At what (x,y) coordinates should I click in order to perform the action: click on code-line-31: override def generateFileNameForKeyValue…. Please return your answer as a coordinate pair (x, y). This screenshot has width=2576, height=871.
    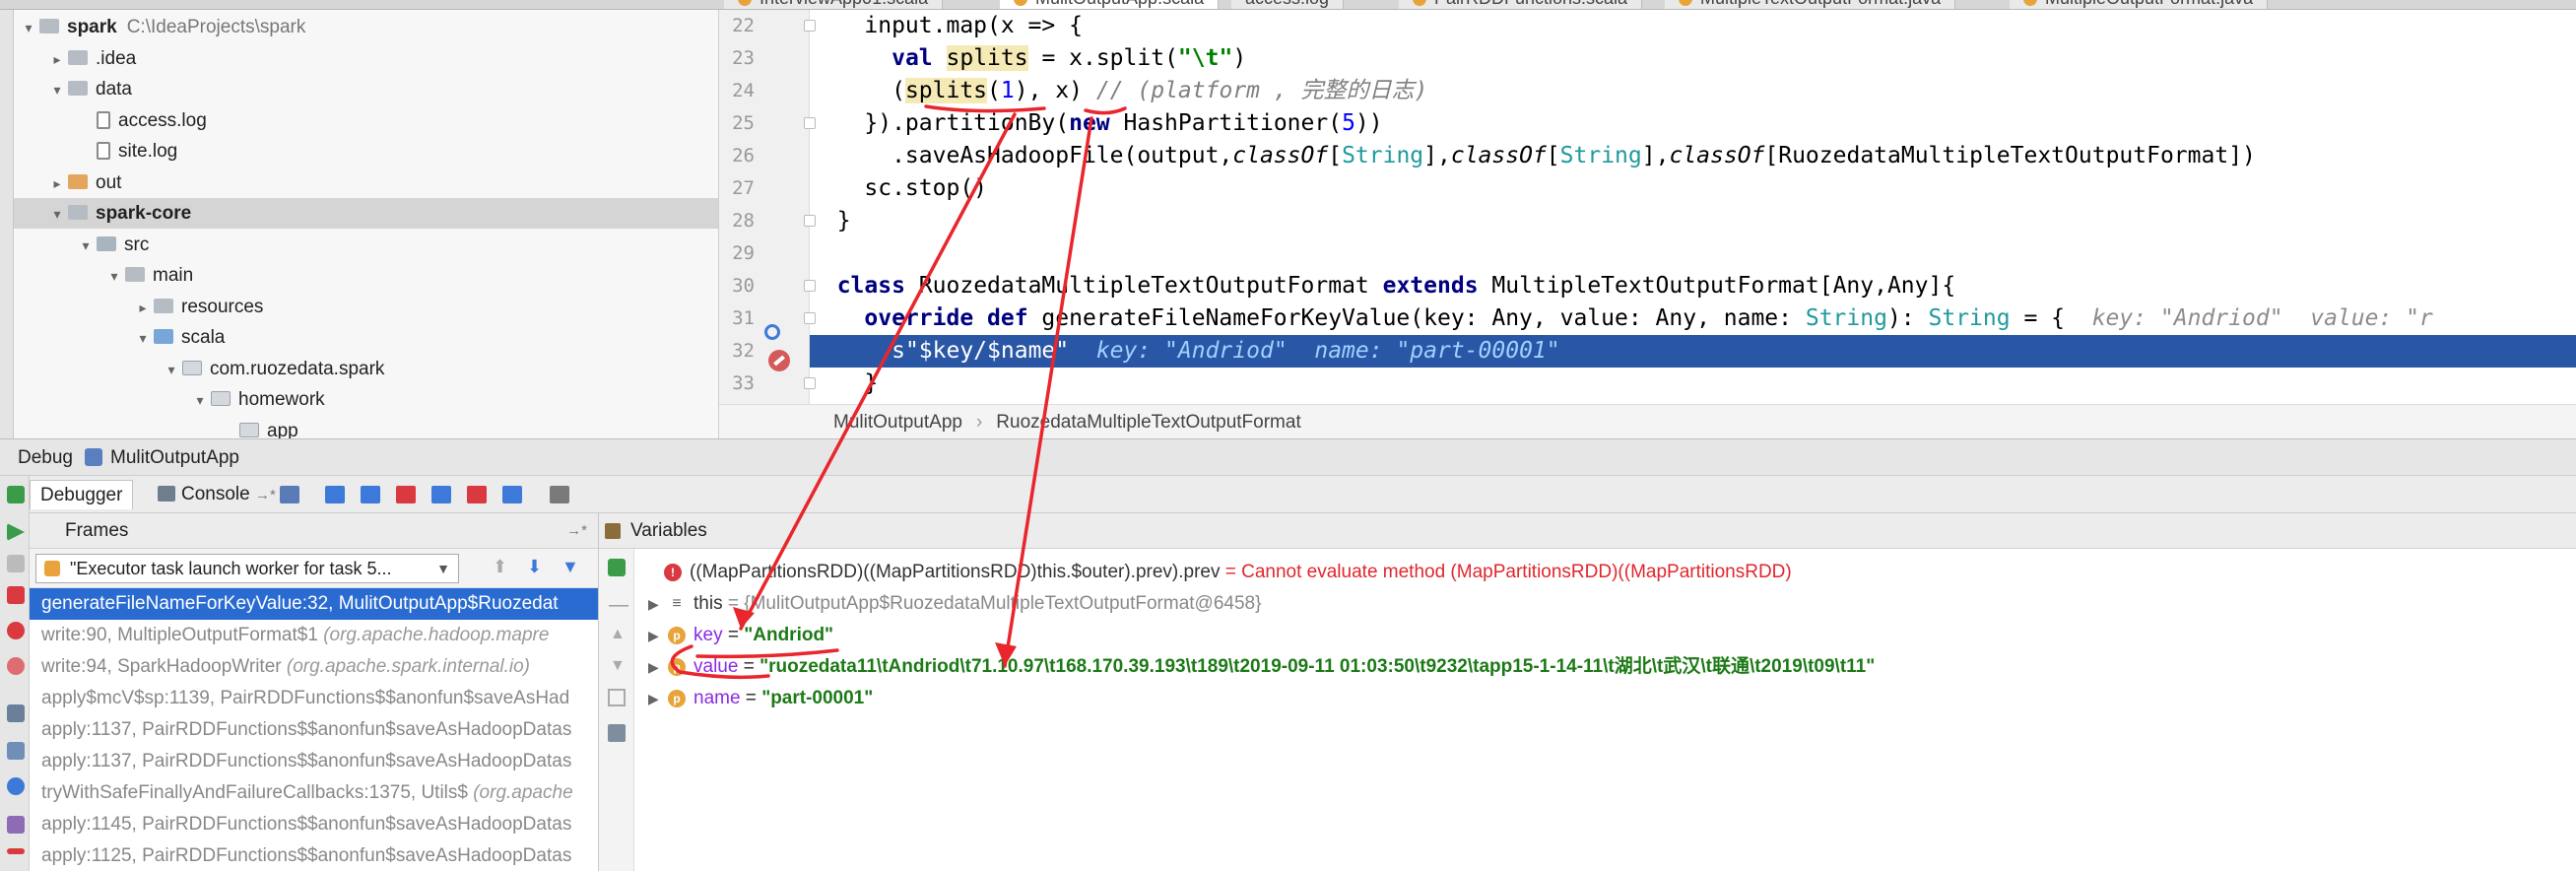
    Looking at the image, I should click on (1621, 319).